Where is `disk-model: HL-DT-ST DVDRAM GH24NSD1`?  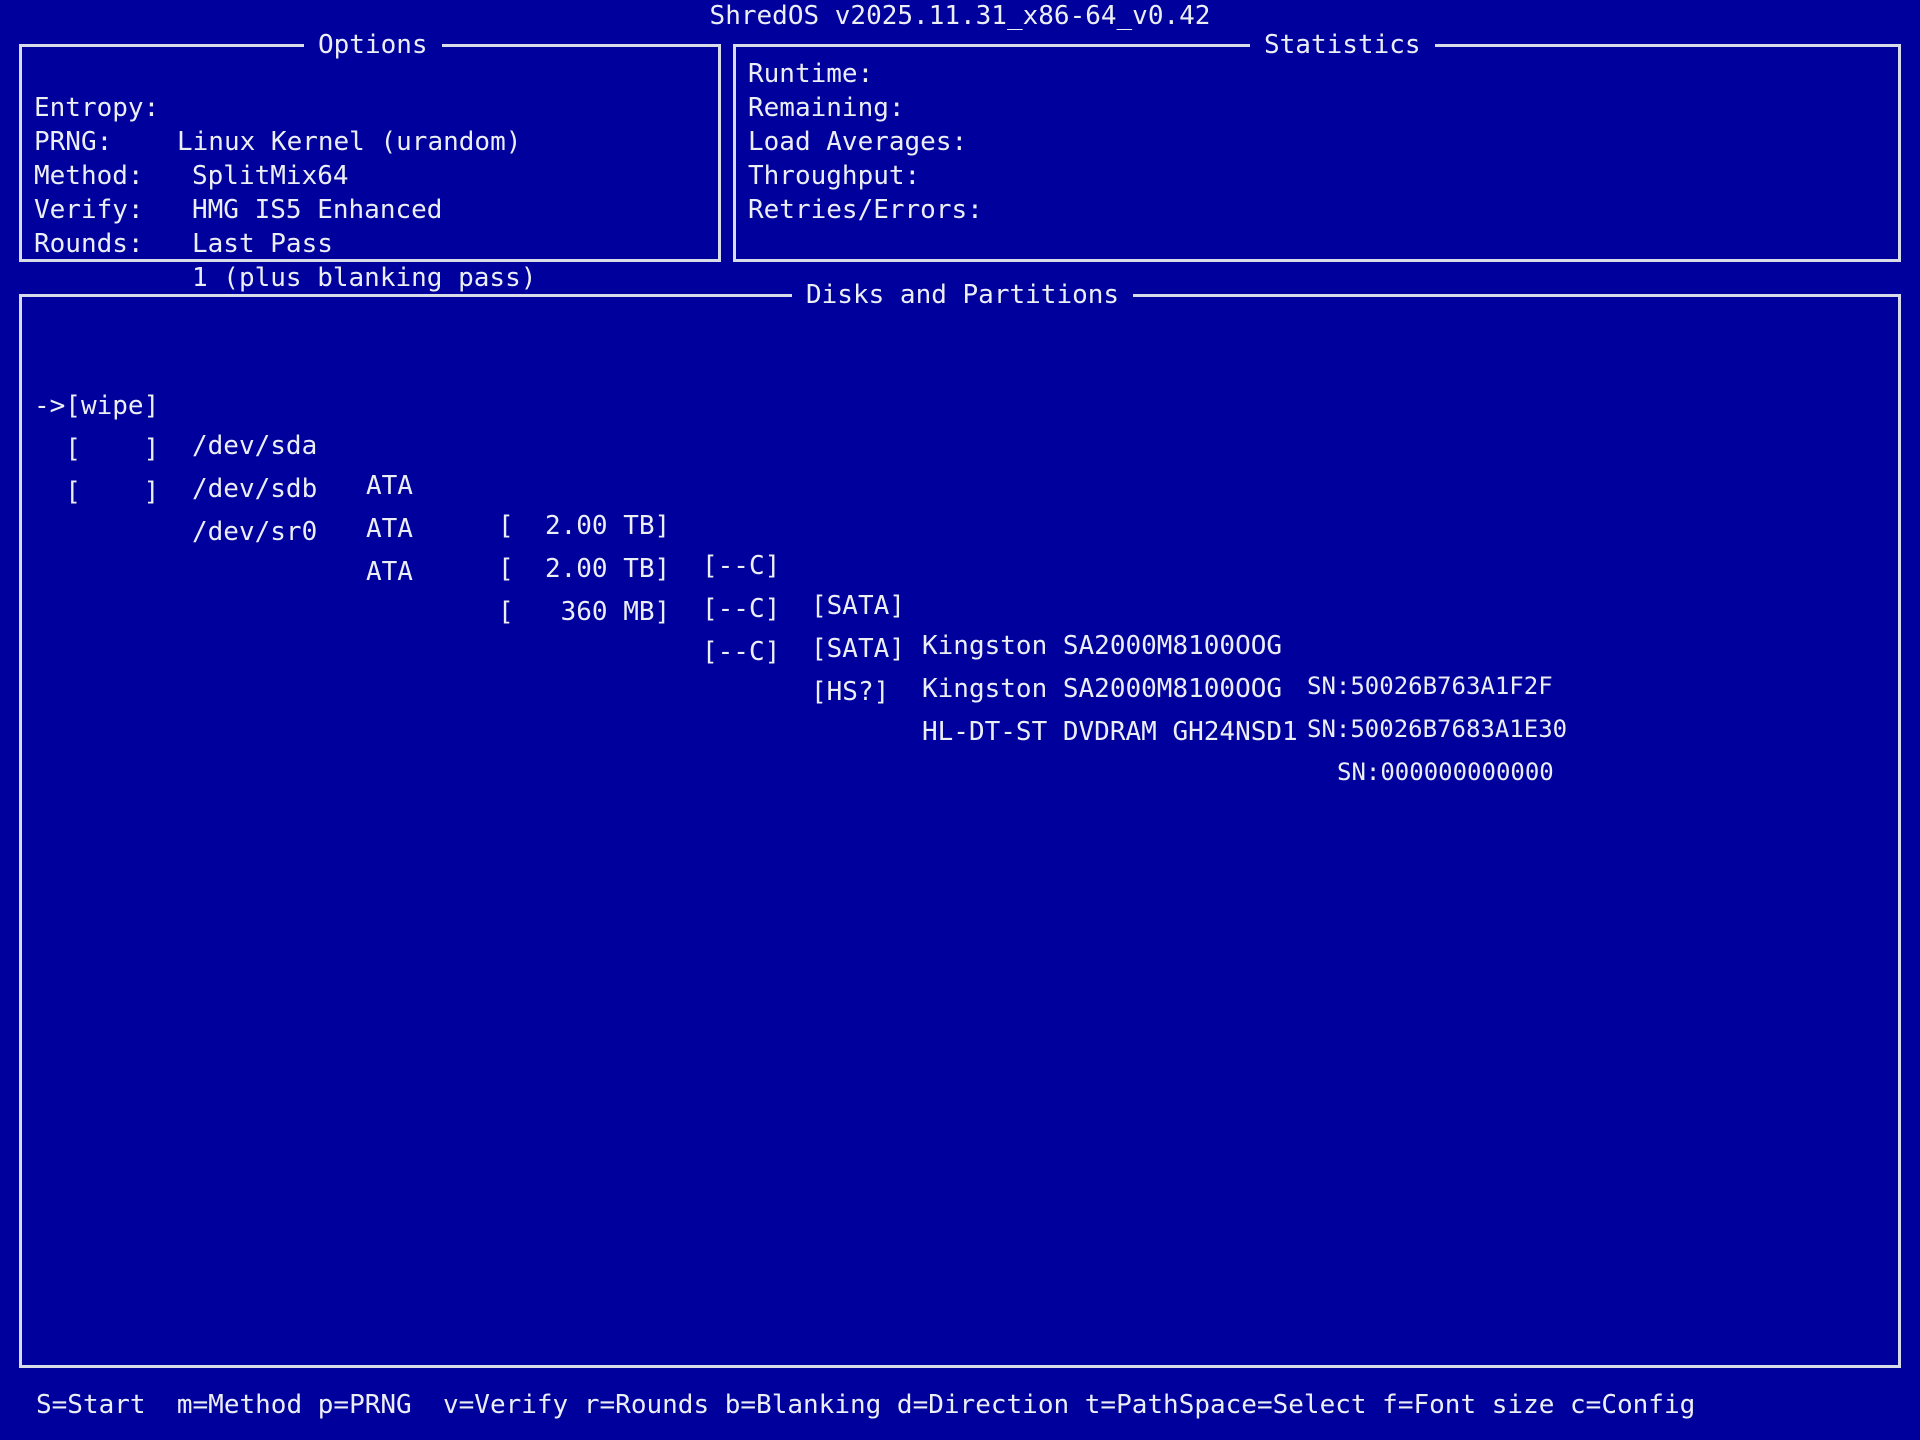 disk-model: HL-DT-ST DVDRAM GH24NSD1 is located at coordinates (1110, 732).